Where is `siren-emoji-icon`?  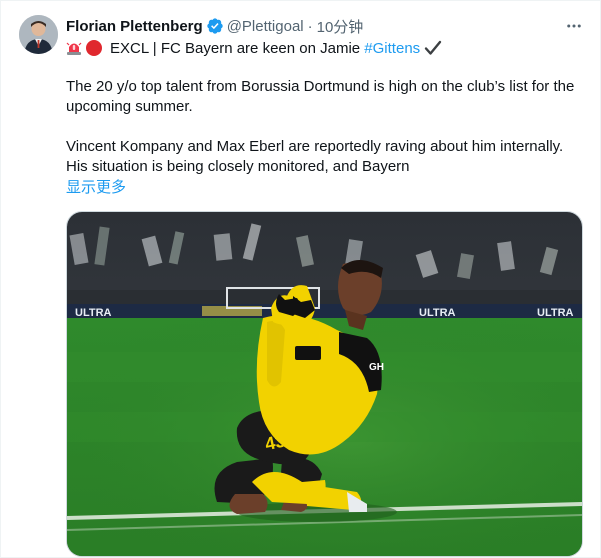 siren-emoji-icon is located at coordinates (74, 48).